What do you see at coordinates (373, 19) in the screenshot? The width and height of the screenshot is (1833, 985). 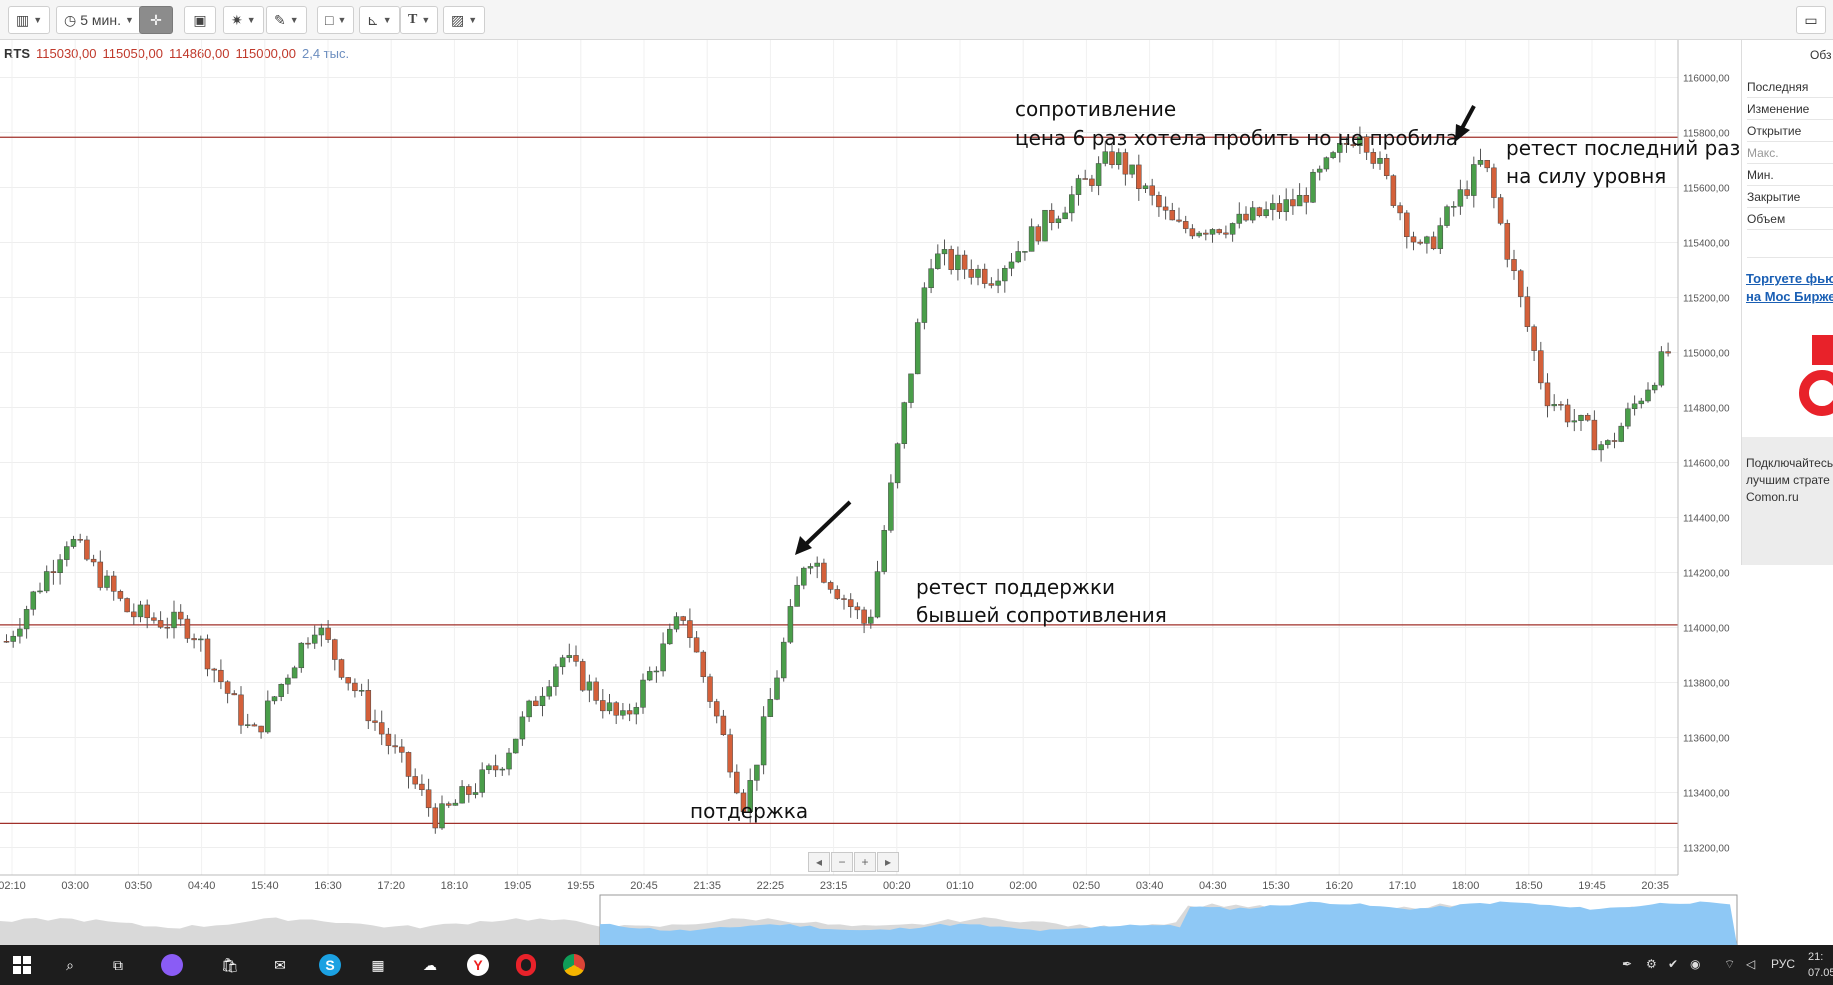 I see `fibonacci-icon: ⊾` at bounding box center [373, 19].